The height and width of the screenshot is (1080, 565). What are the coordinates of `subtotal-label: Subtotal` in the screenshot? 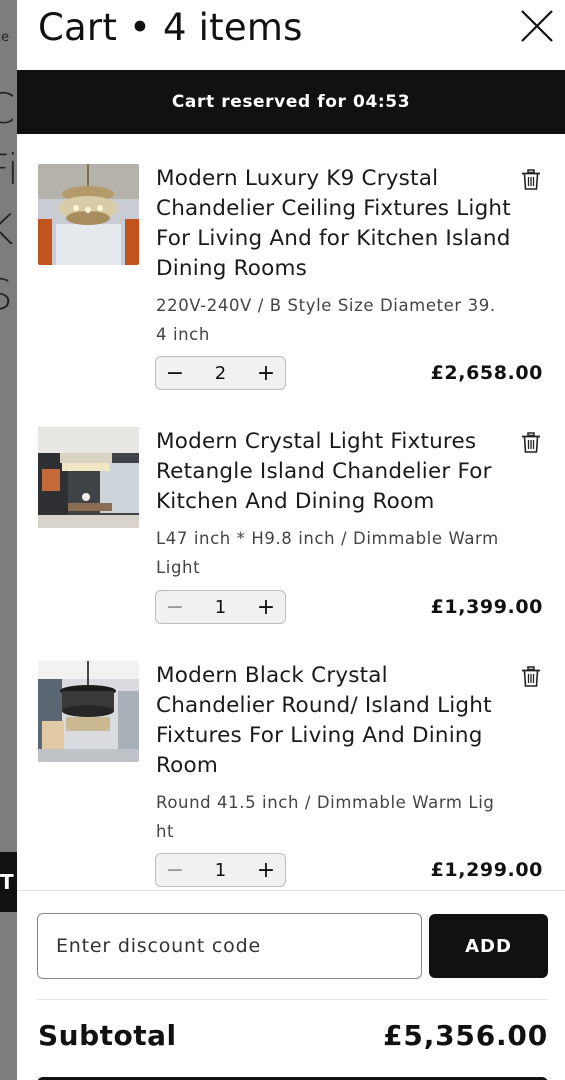 It's located at (107, 1035).